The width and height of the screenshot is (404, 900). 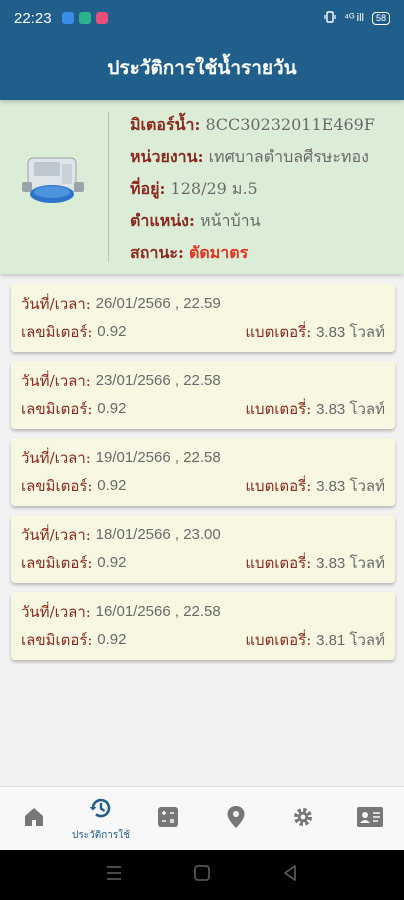 I want to click on datetime-value: 16/01/2566 , 22.58, so click(x=158, y=611).